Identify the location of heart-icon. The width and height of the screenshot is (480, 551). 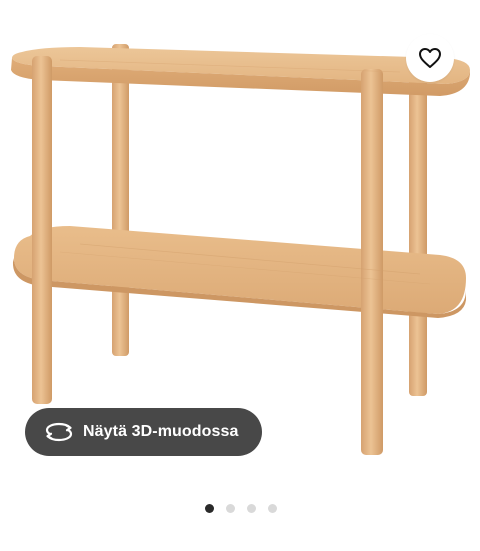
(430, 58).